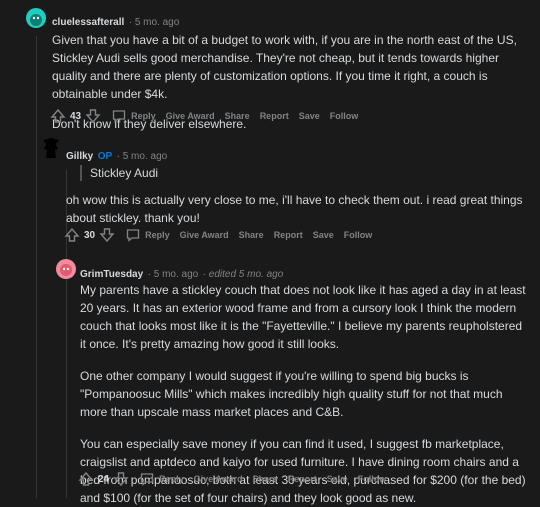 This screenshot has height=507, width=540. I want to click on thread-line, so click(36, 267).